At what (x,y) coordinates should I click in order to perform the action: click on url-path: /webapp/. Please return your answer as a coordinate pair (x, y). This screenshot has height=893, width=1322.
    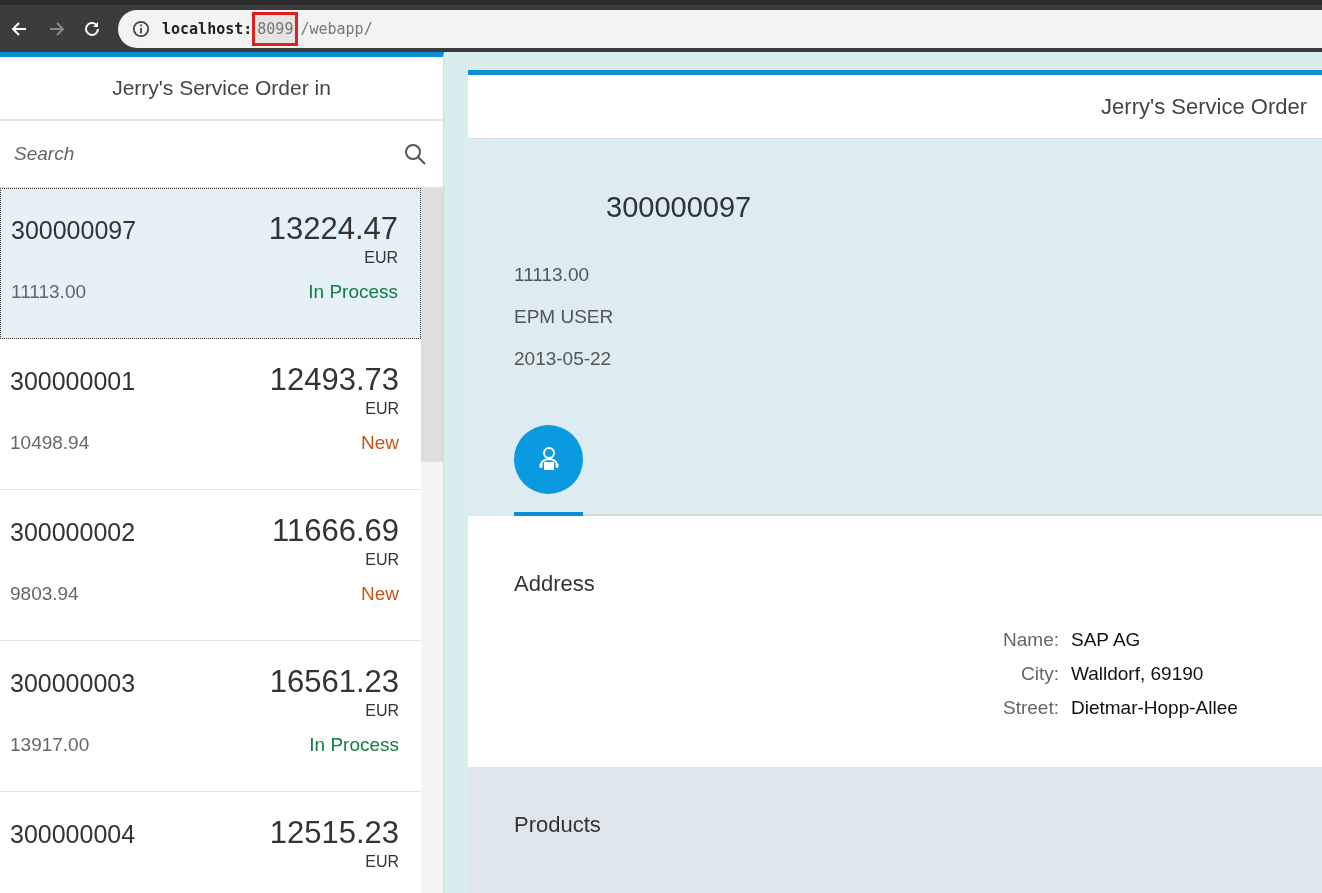
    Looking at the image, I should click on (336, 28).